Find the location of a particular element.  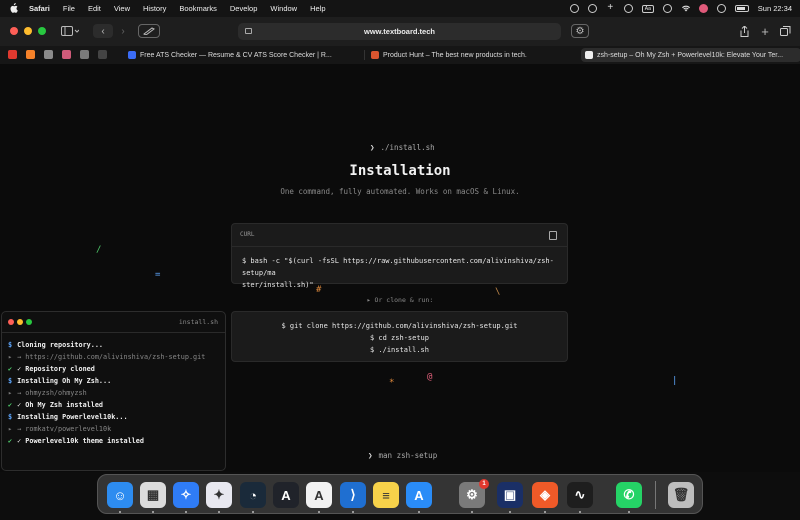

back-icon: ‹ is located at coordinates (103, 31).